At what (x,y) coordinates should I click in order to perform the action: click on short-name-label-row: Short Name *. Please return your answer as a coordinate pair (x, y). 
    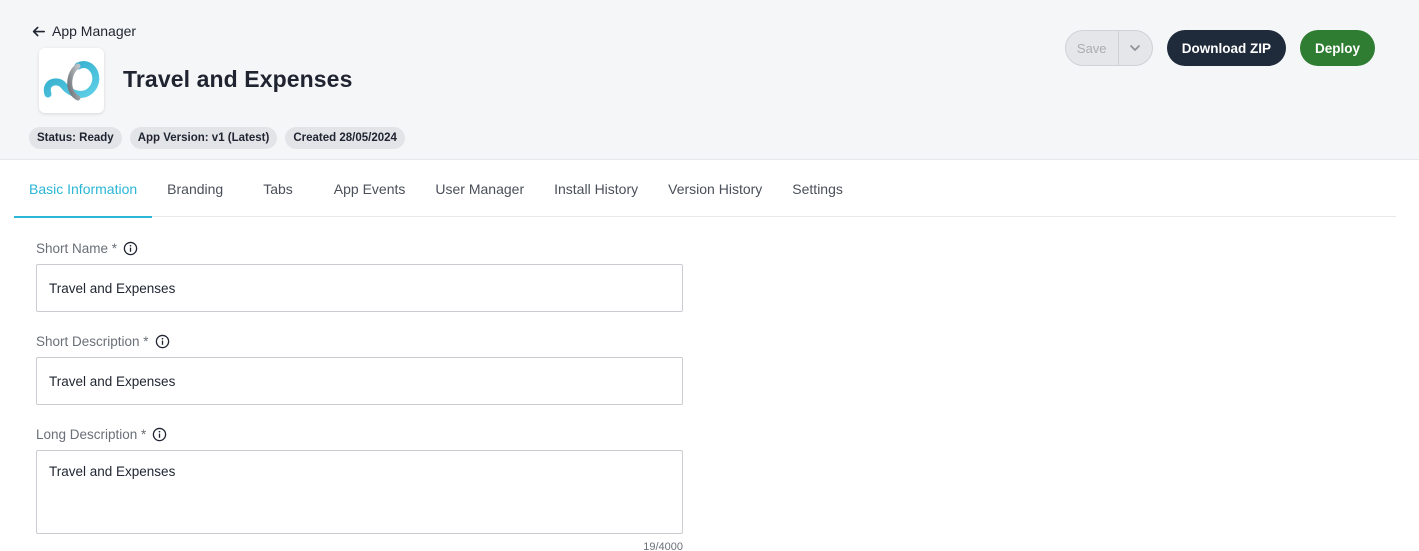
    Looking at the image, I should click on (359, 248).